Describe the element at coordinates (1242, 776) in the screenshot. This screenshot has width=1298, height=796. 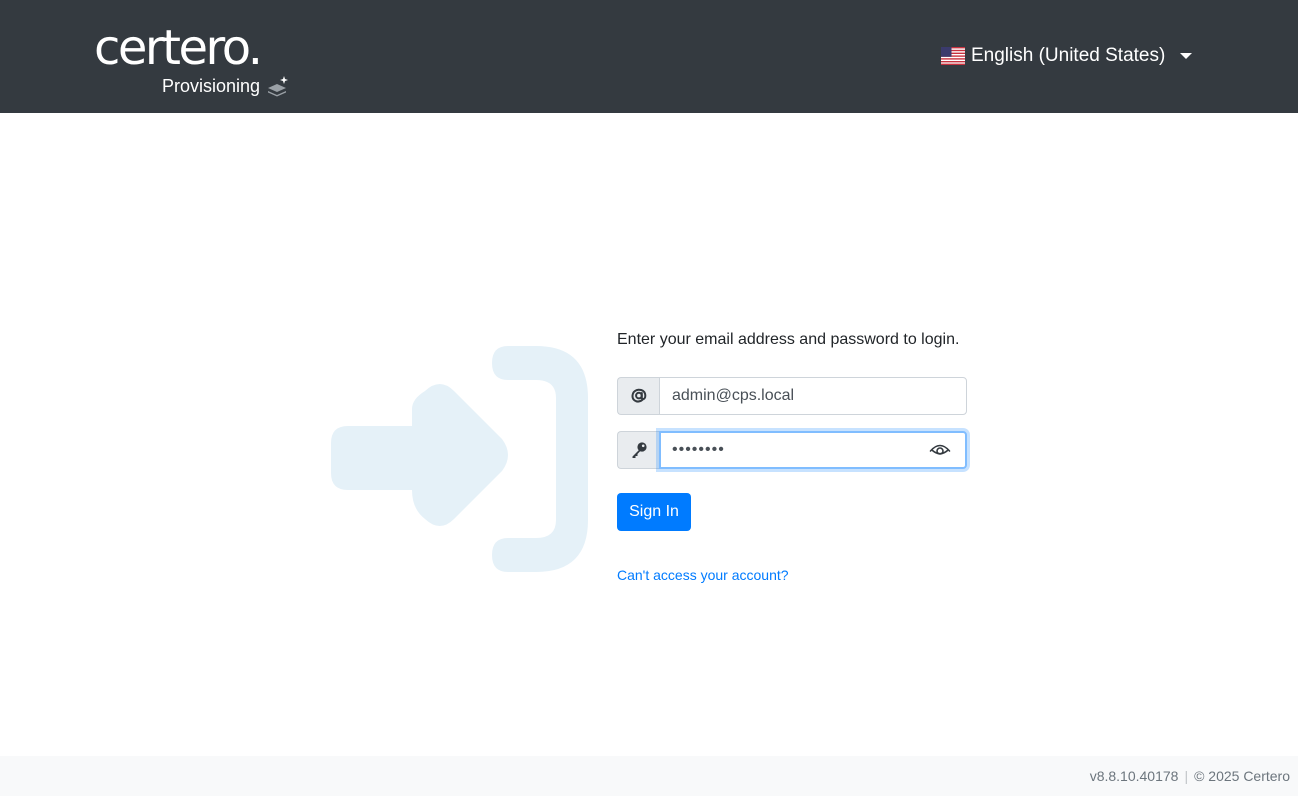
I see `copyright-label: © 2025 Certero` at that location.